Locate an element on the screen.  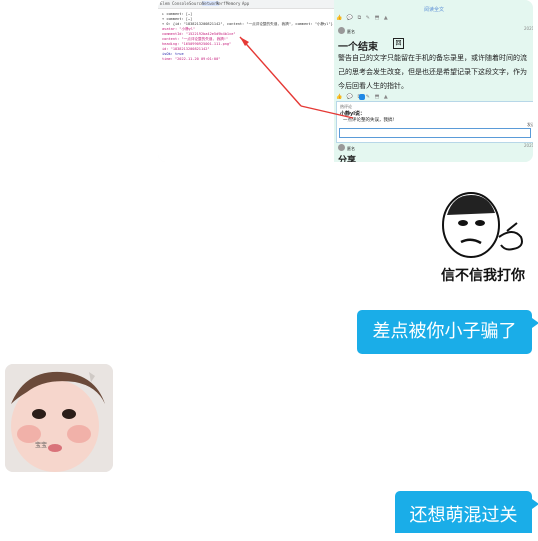
chat-bubble-sent: 还想萌混过关 is located at coordinates (463, 512).